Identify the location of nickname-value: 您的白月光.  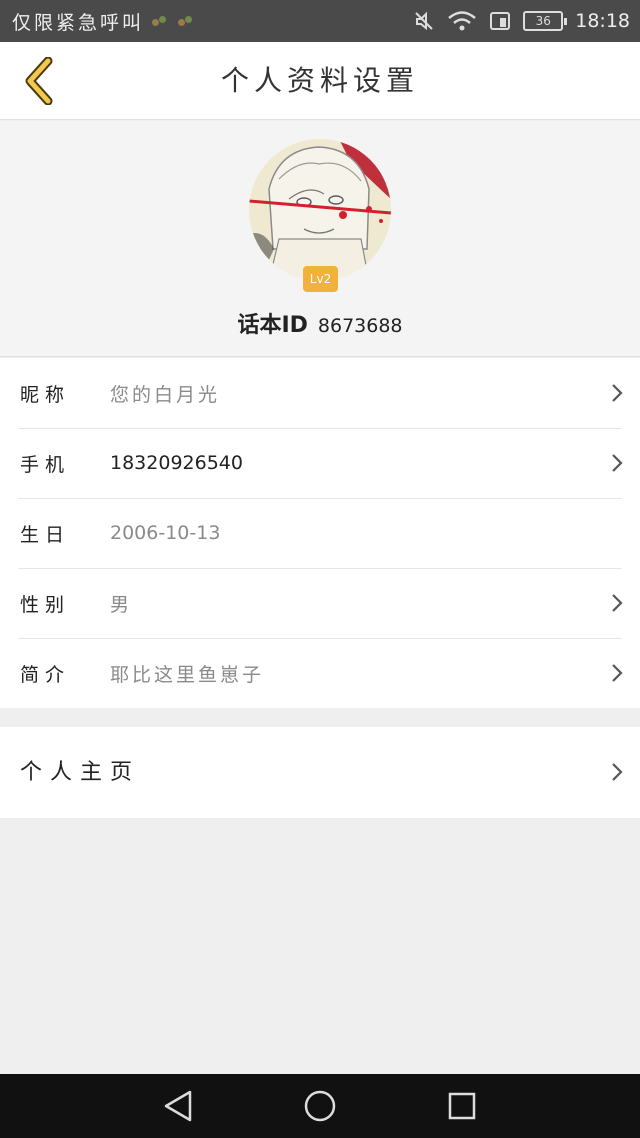
(165, 394).